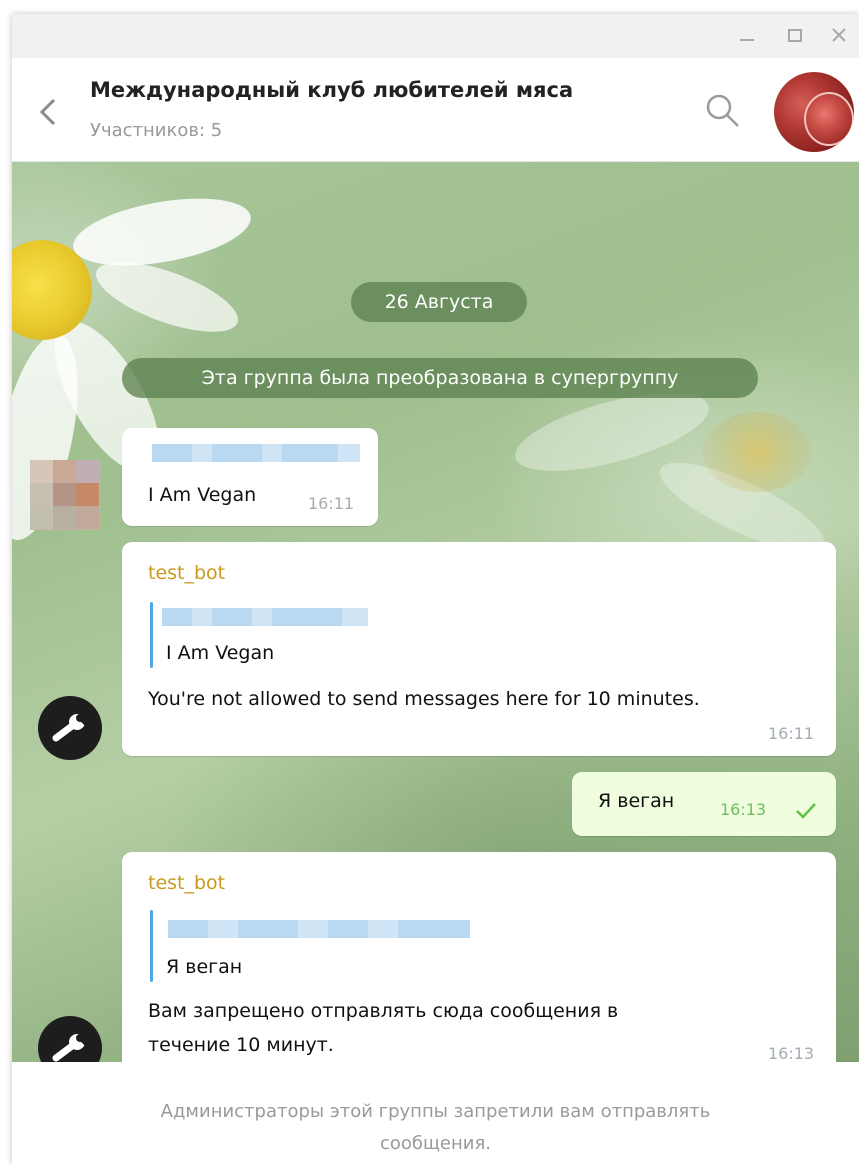 The height and width of the screenshot is (1164, 859). What do you see at coordinates (704, 804) in the screenshot?
I see `message-bubble: Я веган 16:13` at bounding box center [704, 804].